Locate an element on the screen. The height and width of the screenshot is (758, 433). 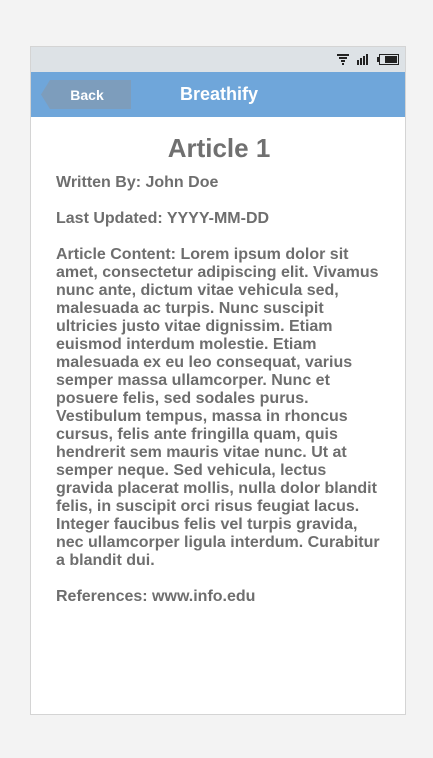
battery-icon is located at coordinates (388, 59).